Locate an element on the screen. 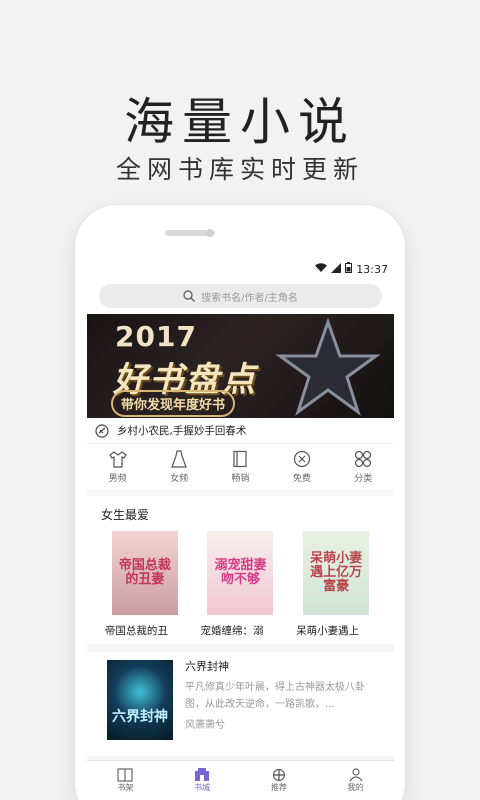 The width and height of the screenshot is (480, 800). book-title: 帝国总裁的丑 is located at coordinates (136, 631).